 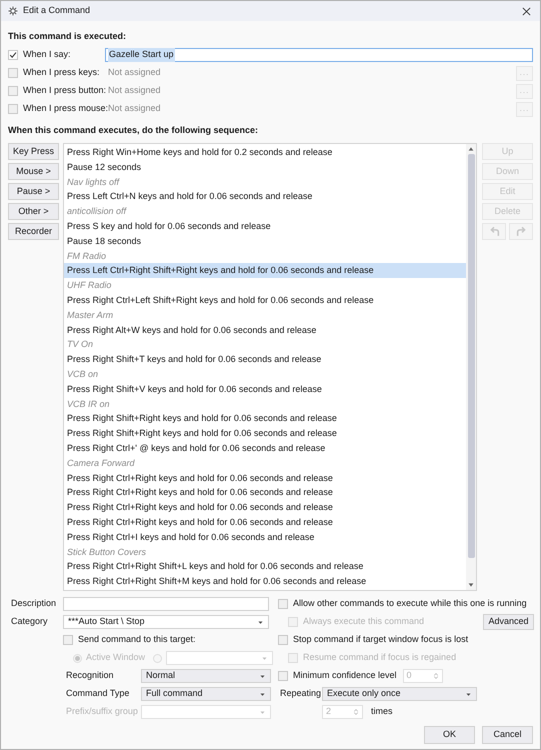 I want to click on dropdown: ***Auto Start \ Stop, so click(x=166, y=622).